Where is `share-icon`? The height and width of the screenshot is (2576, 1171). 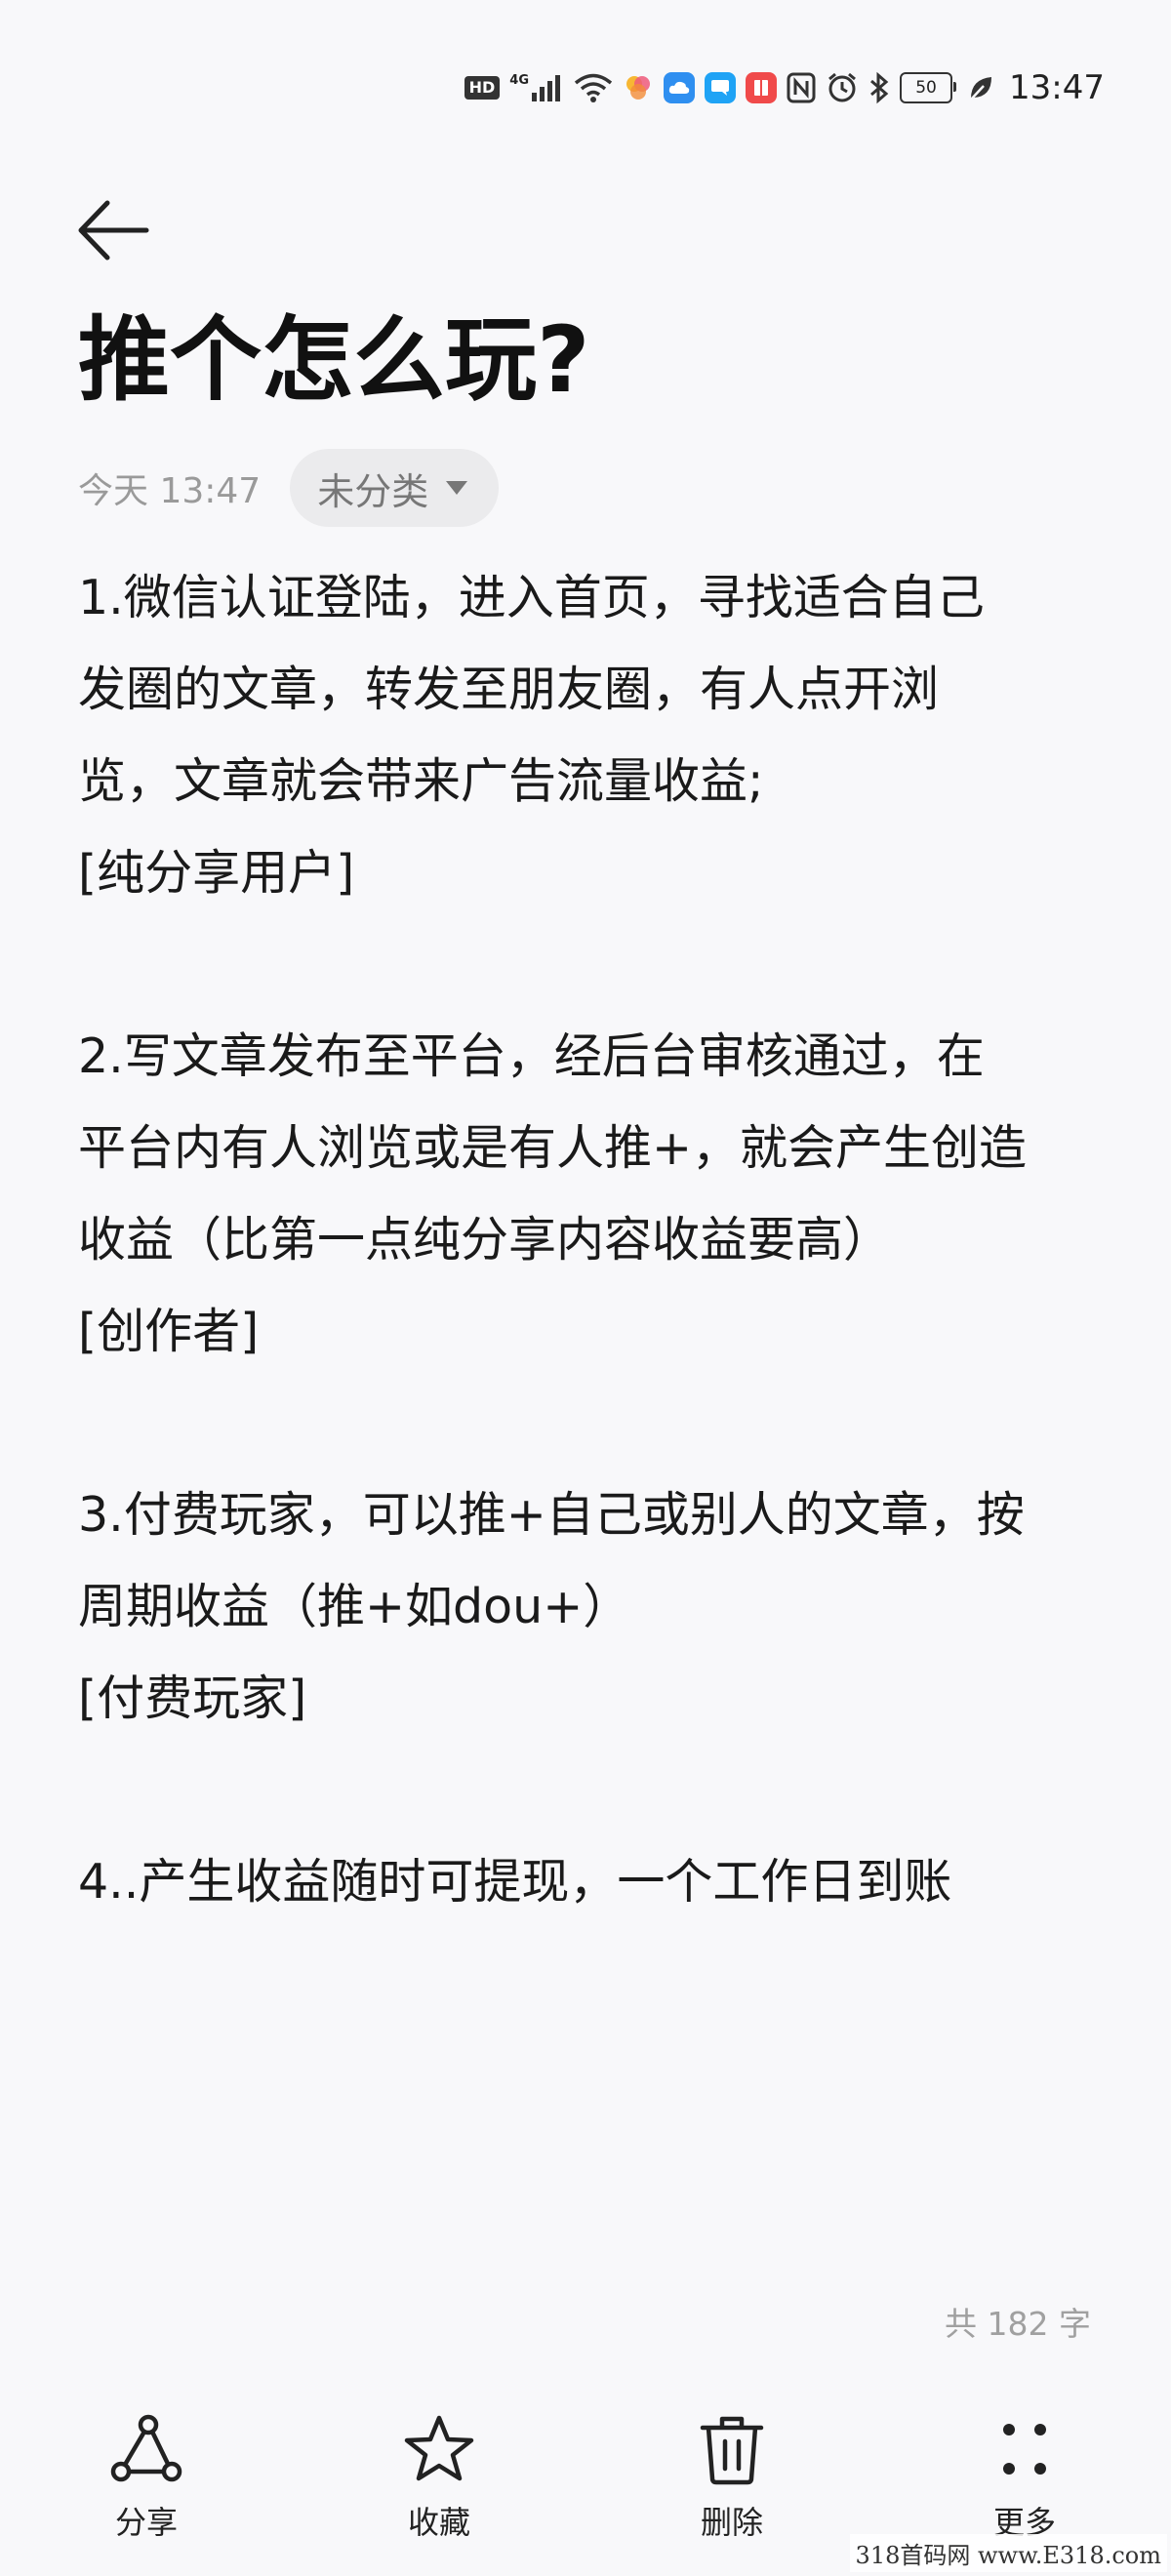
share-icon is located at coordinates (146, 2449).